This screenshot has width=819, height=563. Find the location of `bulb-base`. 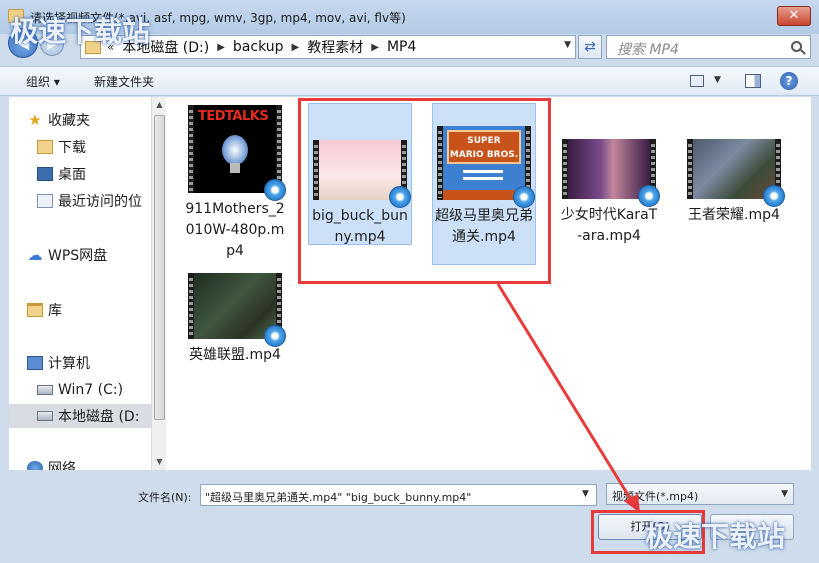

bulb-base is located at coordinates (235, 168).